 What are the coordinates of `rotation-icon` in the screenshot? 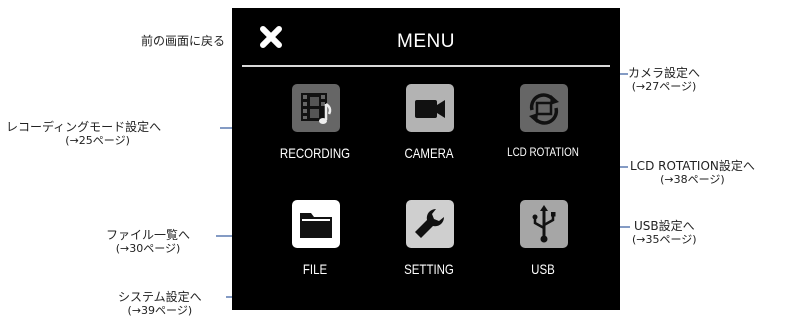 It's located at (544, 108).